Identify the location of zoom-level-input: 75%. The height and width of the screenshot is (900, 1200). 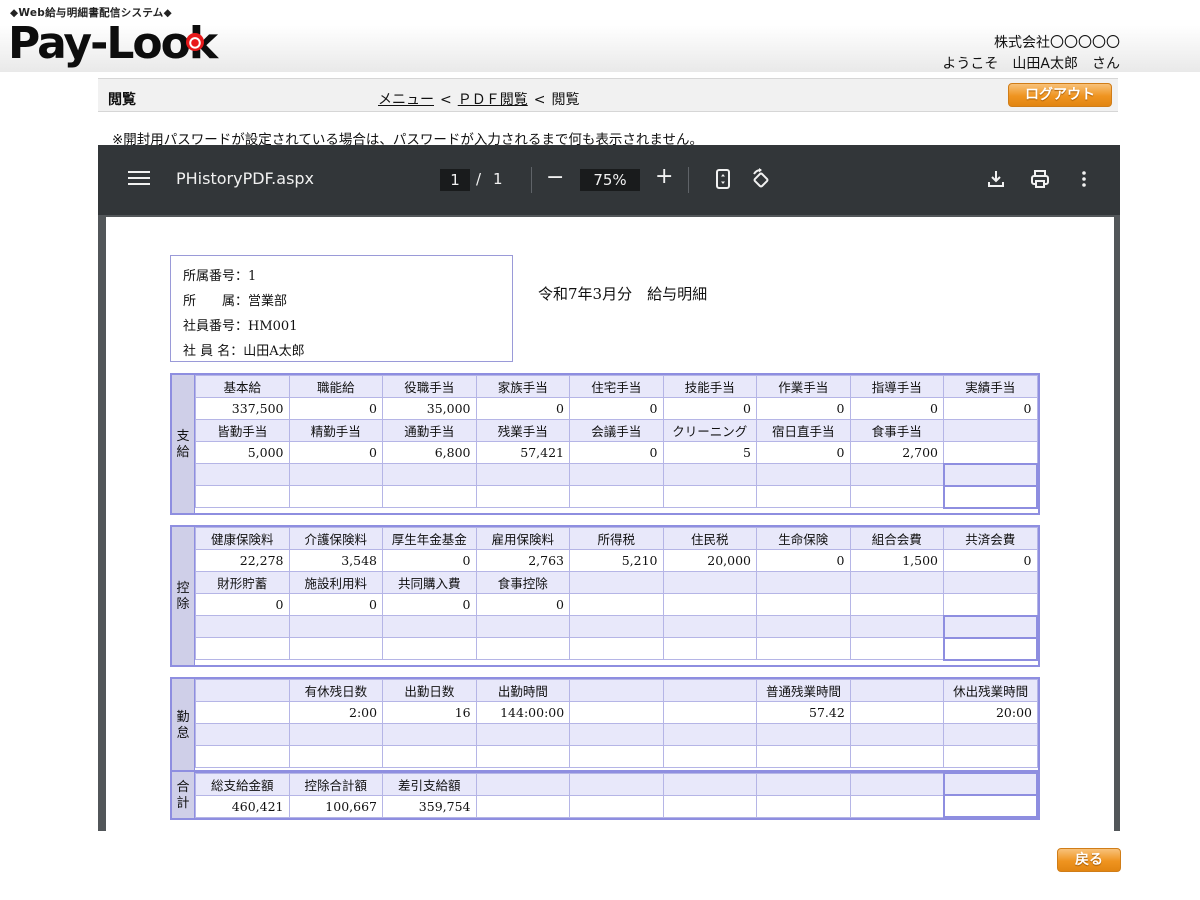
(610, 180).